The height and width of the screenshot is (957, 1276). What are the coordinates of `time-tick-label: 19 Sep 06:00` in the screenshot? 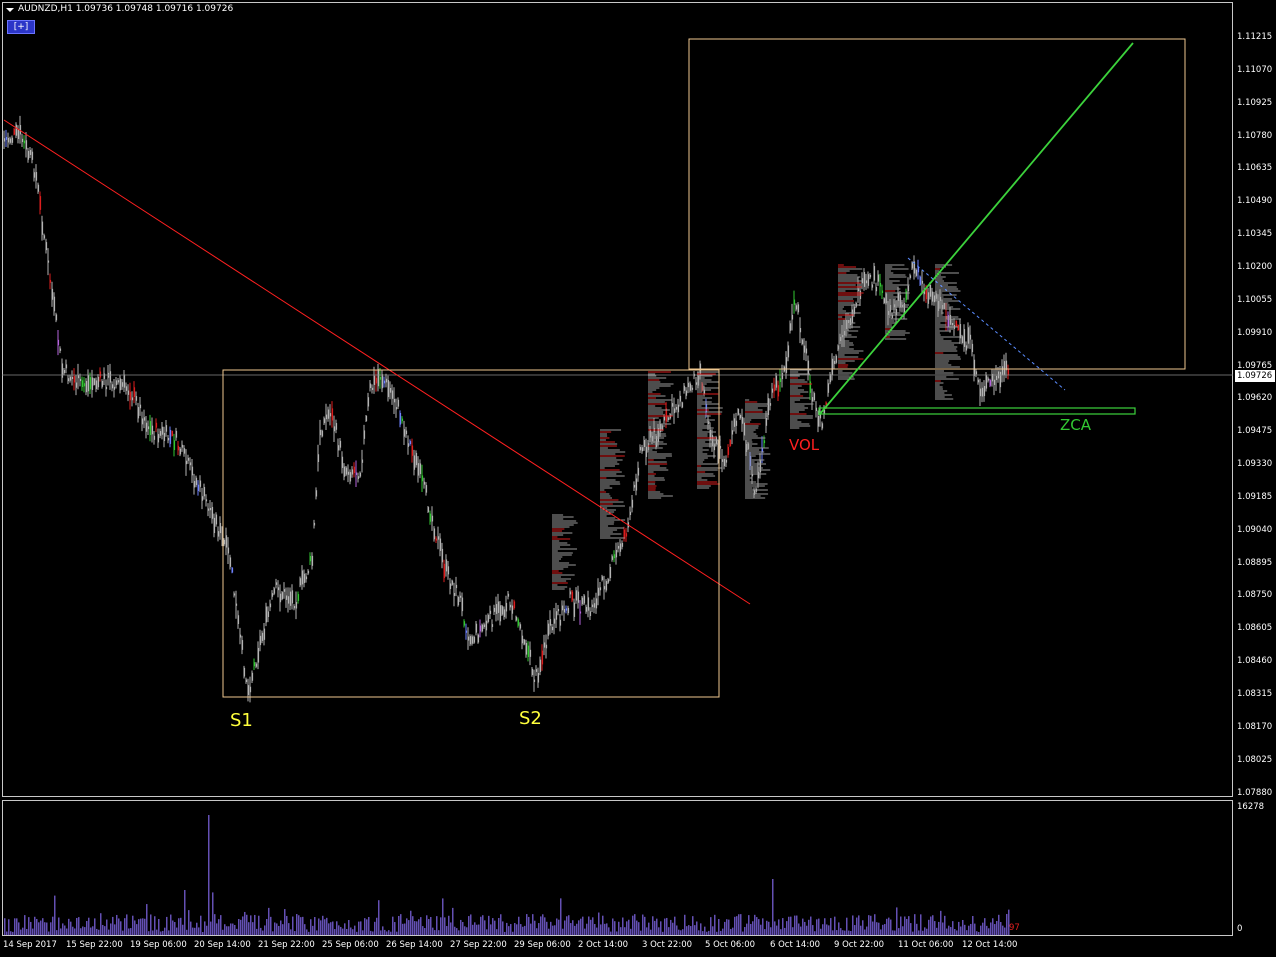 It's located at (158, 945).